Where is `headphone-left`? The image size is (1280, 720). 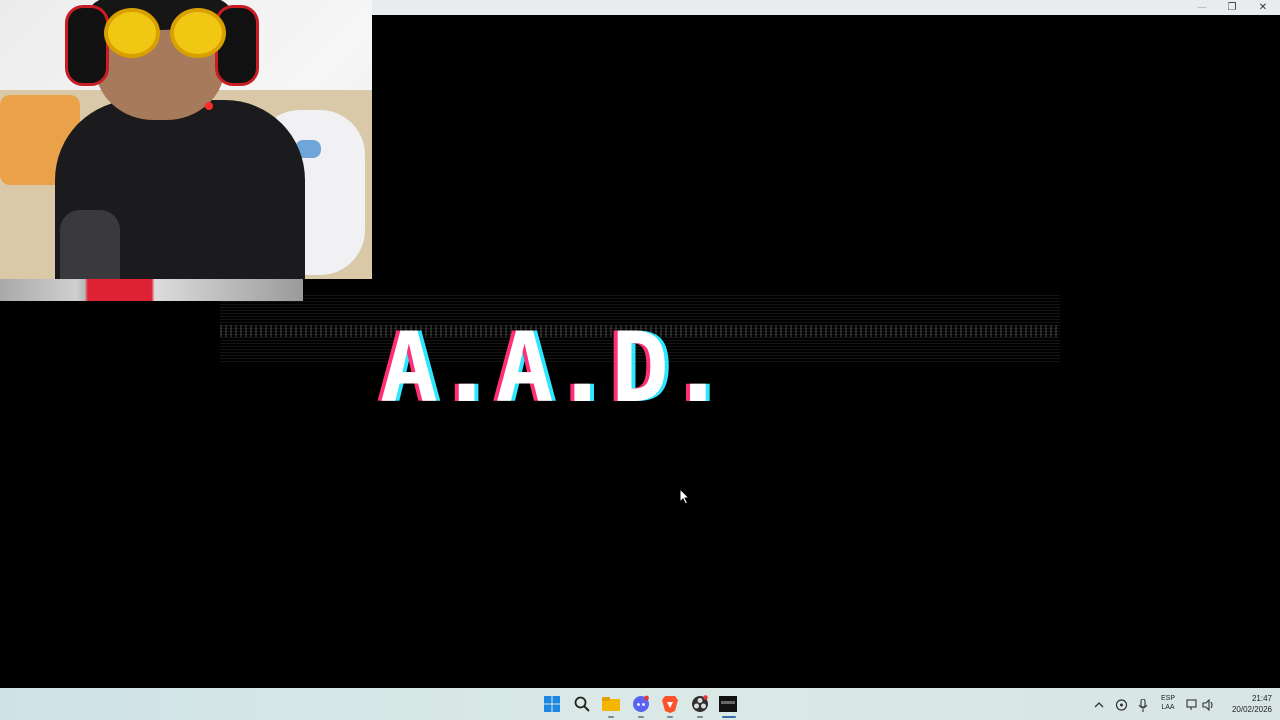
headphone-left is located at coordinates (87, 45).